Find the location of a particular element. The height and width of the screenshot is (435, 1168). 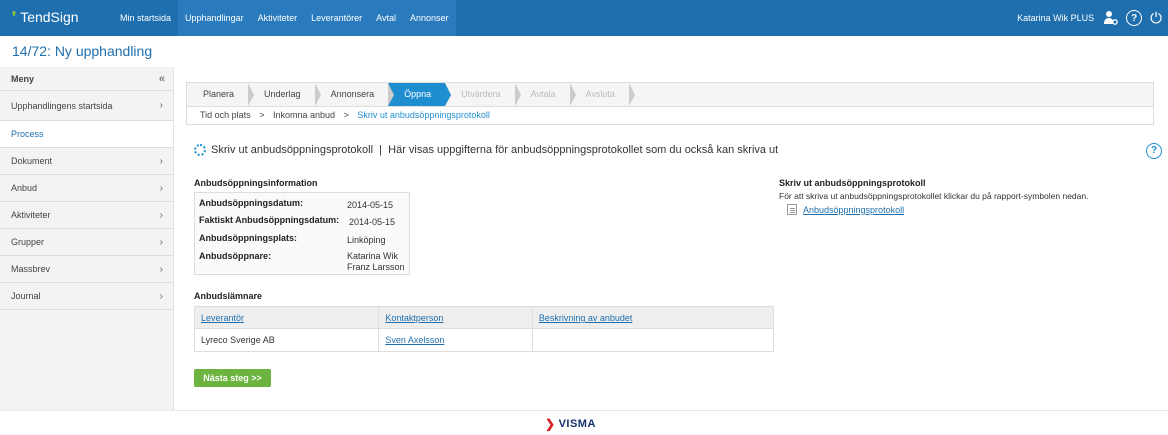

sidebar-item-massbrev: Massbrev › is located at coordinates (86, 269).